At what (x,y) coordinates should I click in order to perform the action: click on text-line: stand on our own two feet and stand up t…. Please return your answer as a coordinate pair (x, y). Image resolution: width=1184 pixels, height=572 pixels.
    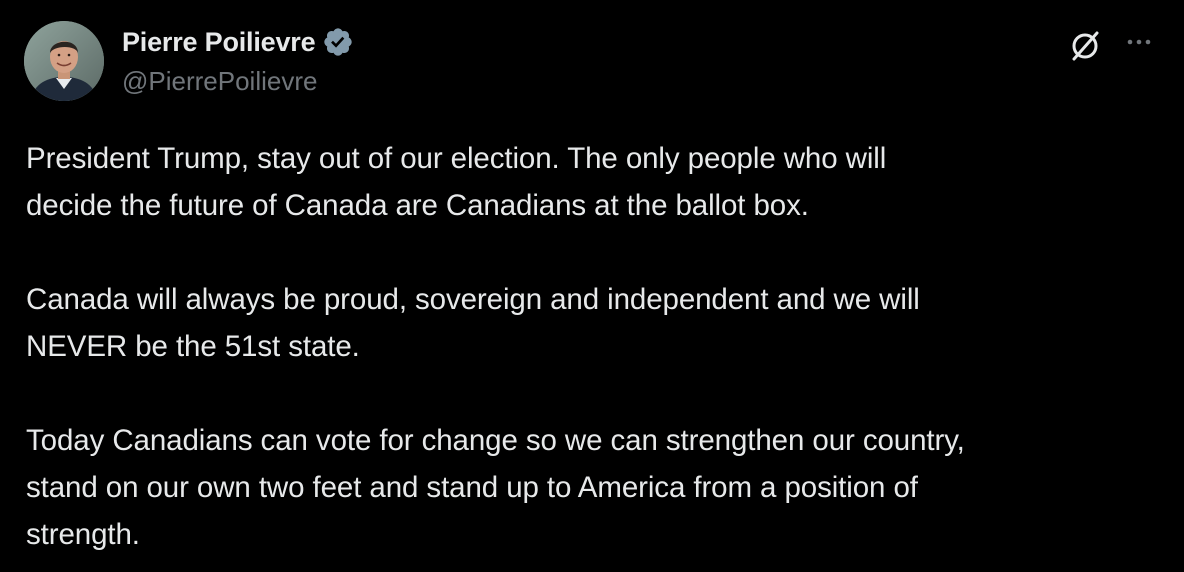
    Looking at the image, I should click on (472, 487).